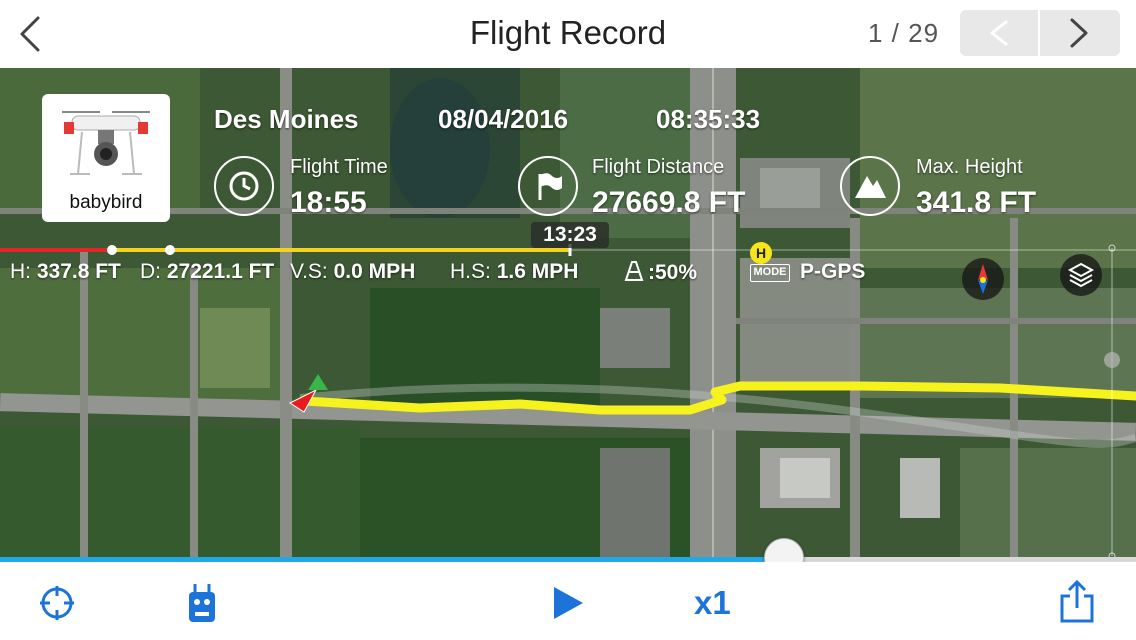  I want to click on battery-value: :50%, so click(673, 272).